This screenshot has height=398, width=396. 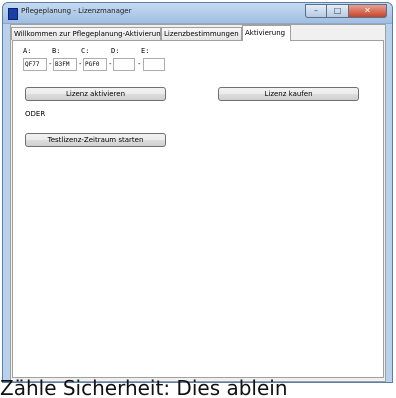 What do you see at coordinates (145, 51) in the screenshot?
I see `key-label-e: E:` at bounding box center [145, 51].